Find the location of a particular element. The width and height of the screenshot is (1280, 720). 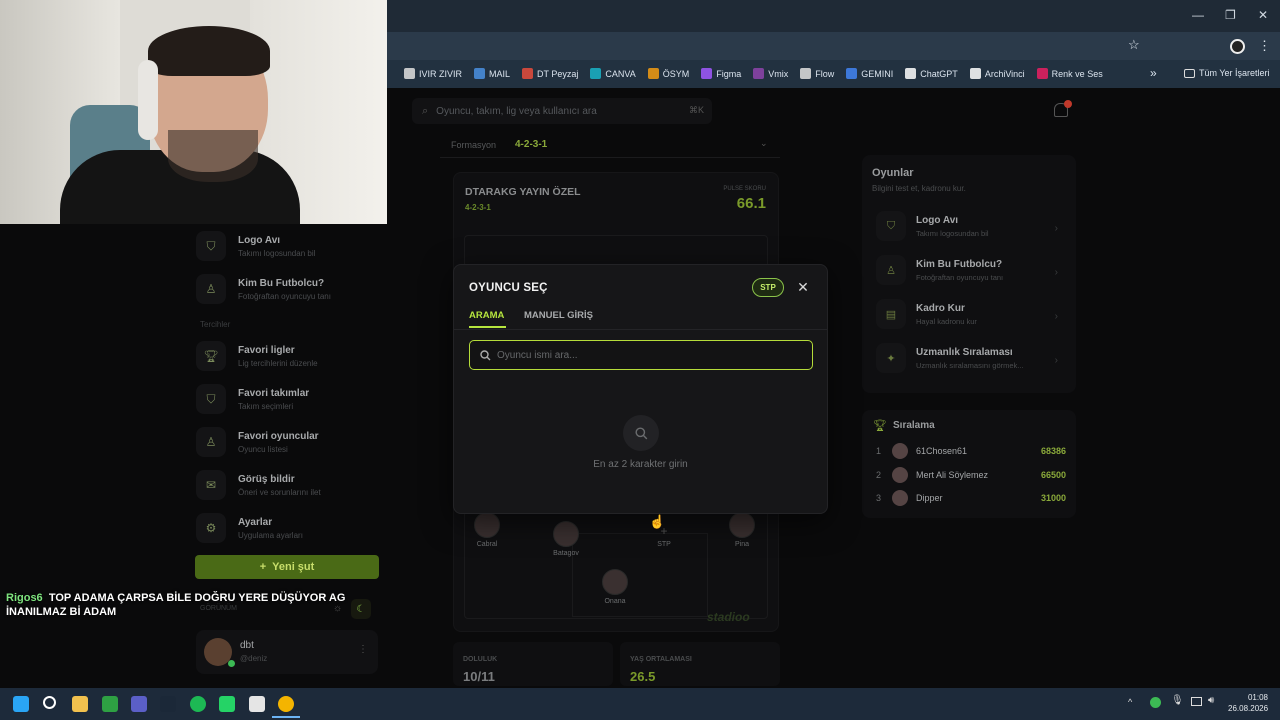

figma-icon is located at coordinates (707, 73).